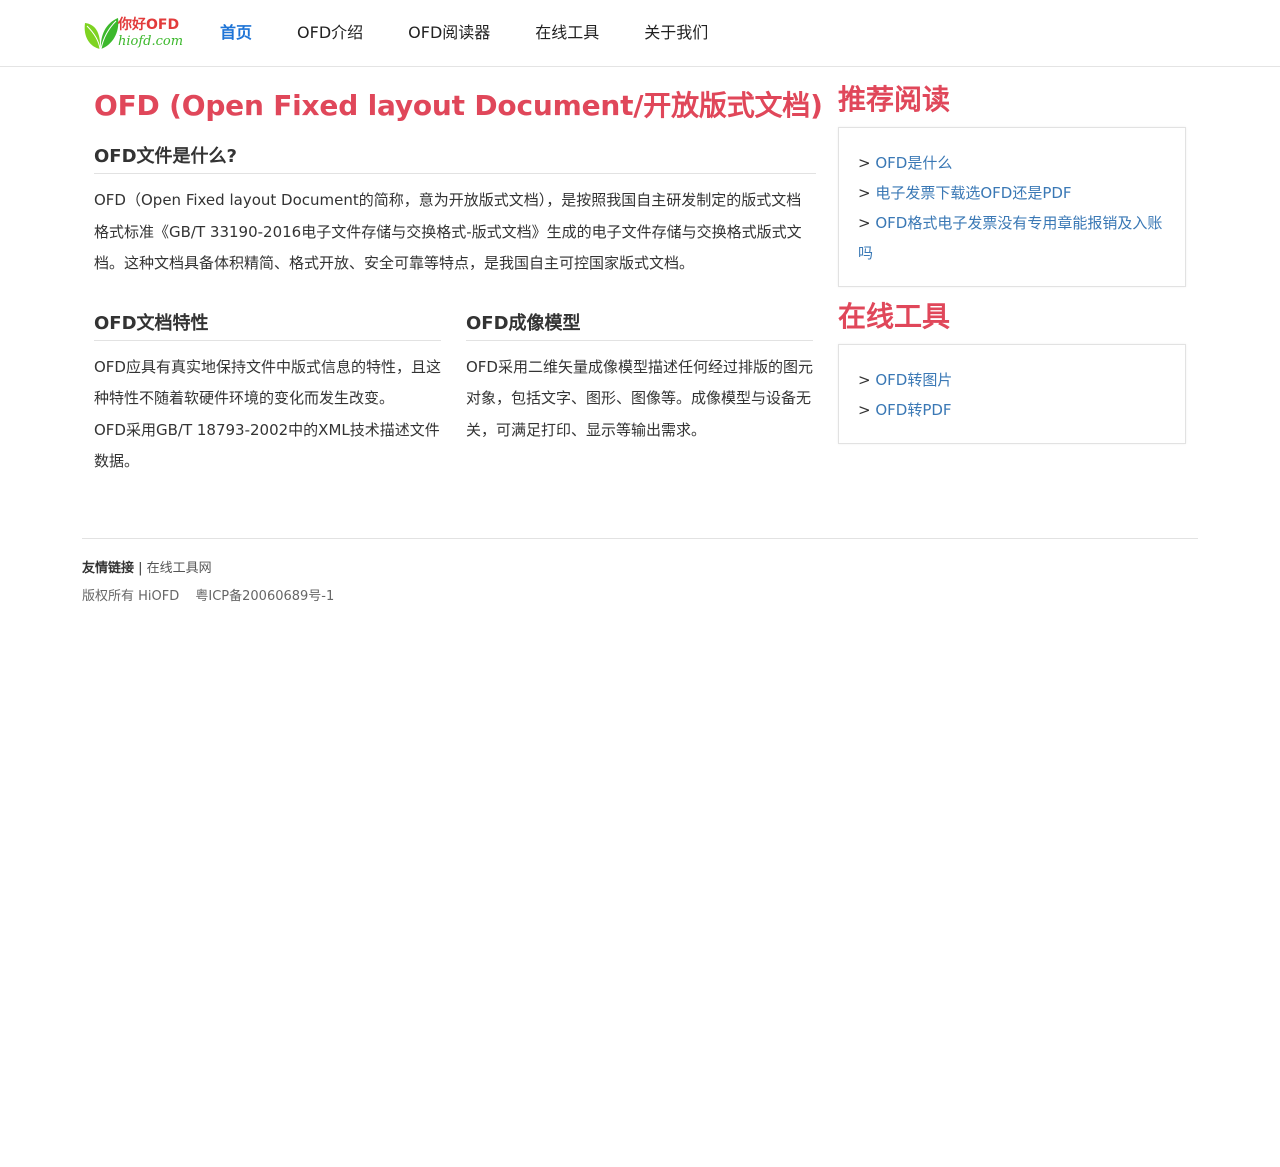 The height and width of the screenshot is (1167, 1280). I want to click on list-item: > OFD是什么, so click(1012, 163).